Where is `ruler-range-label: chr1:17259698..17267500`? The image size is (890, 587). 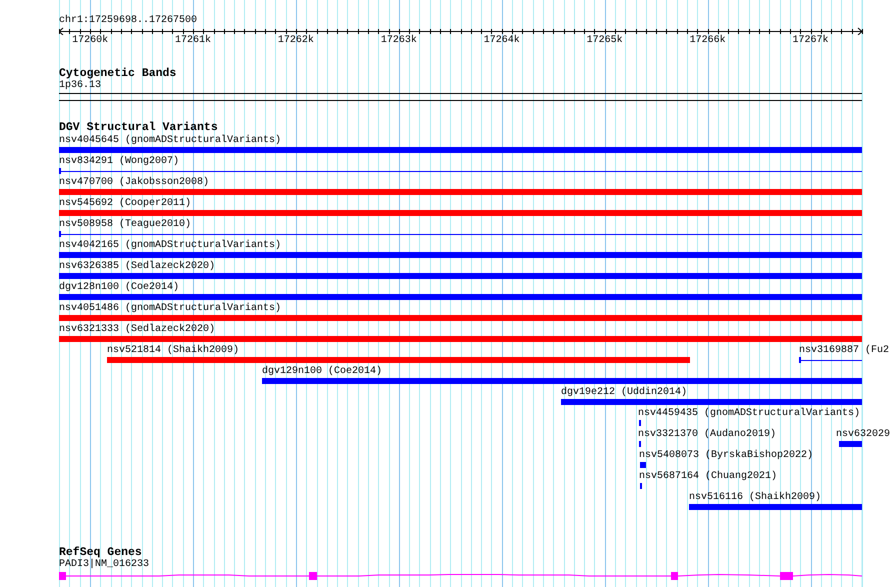
ruler-range-label: chr1:17259698..17267500 is located at coordinates (128, 21).